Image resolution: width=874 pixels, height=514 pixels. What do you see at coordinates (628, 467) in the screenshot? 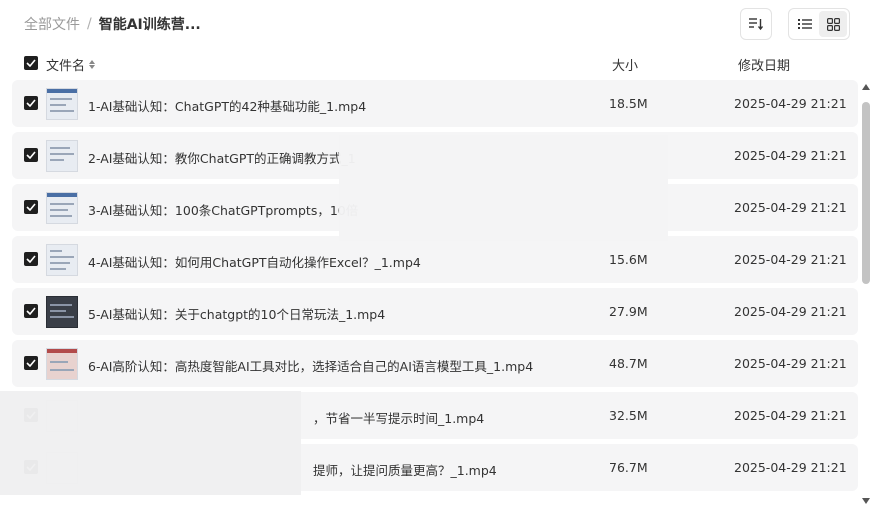
I see `file-size: 76.7M` at bounding box center [628, 467].